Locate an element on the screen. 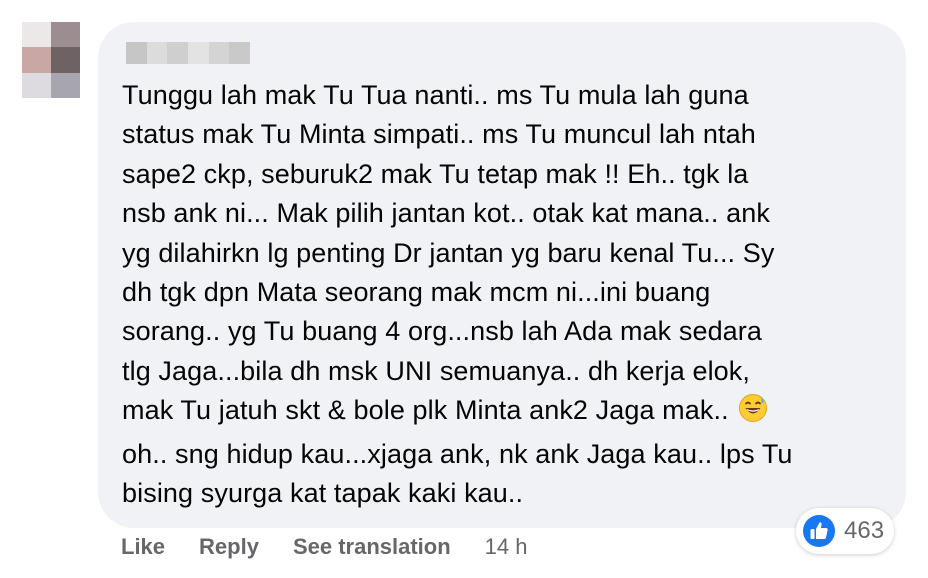 The height and width of the screenshot is (578, 928). comment-actions: Like Reply See translation 14 h is located at coordinates (324, 547).